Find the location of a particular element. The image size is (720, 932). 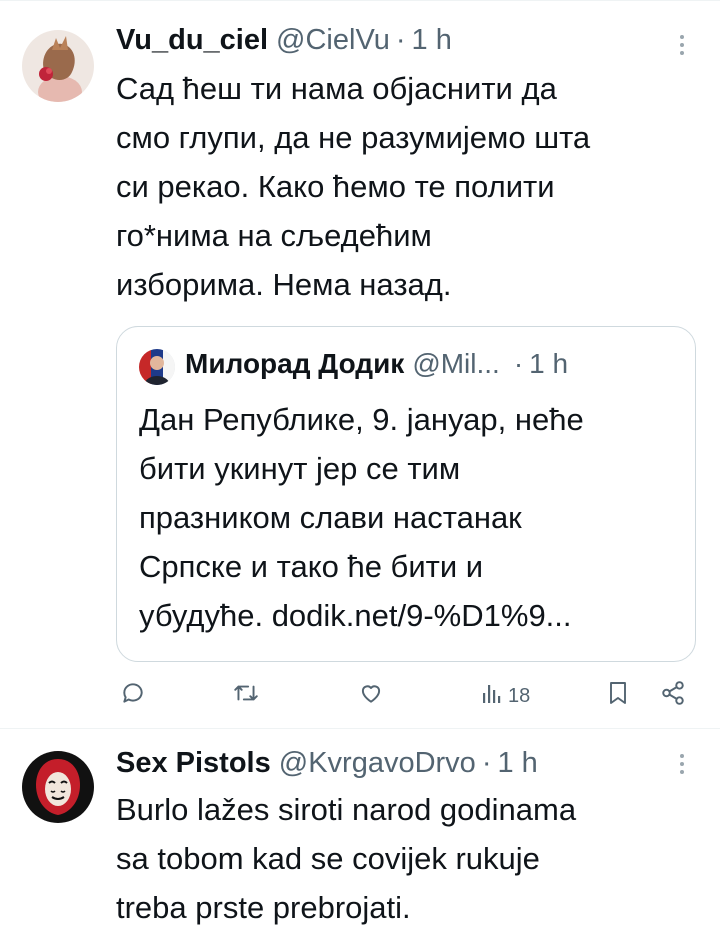

bookmark-button is located at coordinates (618, 696).